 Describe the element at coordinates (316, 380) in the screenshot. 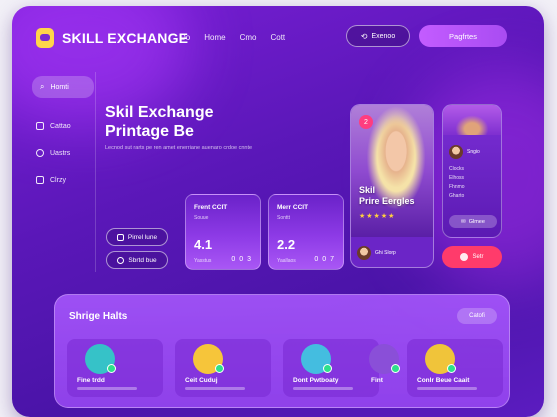

I see `user-name: Dont Pwtboaty` at that location.